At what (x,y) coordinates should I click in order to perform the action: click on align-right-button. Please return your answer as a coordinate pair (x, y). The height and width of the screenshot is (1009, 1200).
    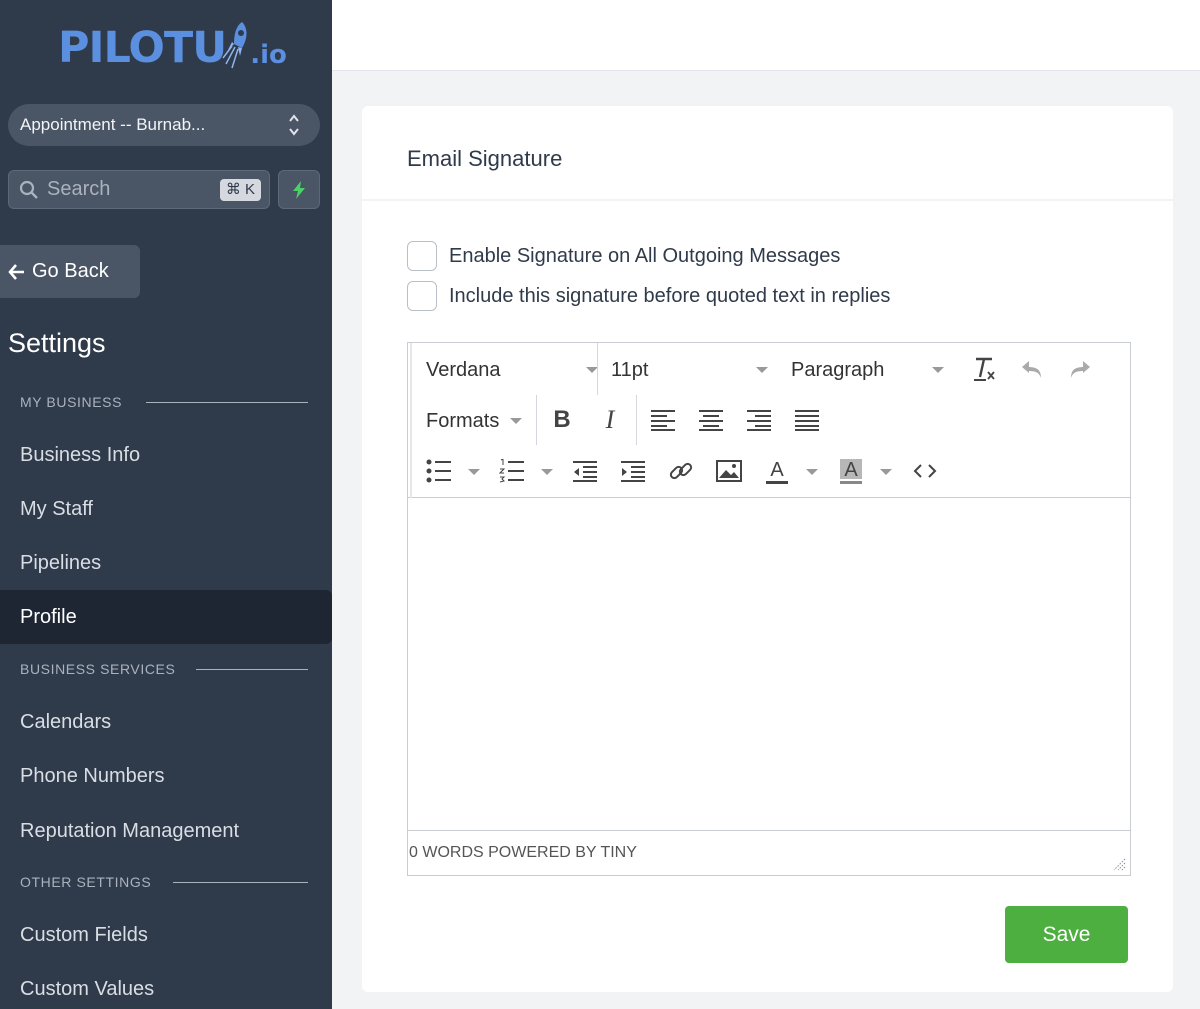
    Looking at the image, I should click on (759, 420).